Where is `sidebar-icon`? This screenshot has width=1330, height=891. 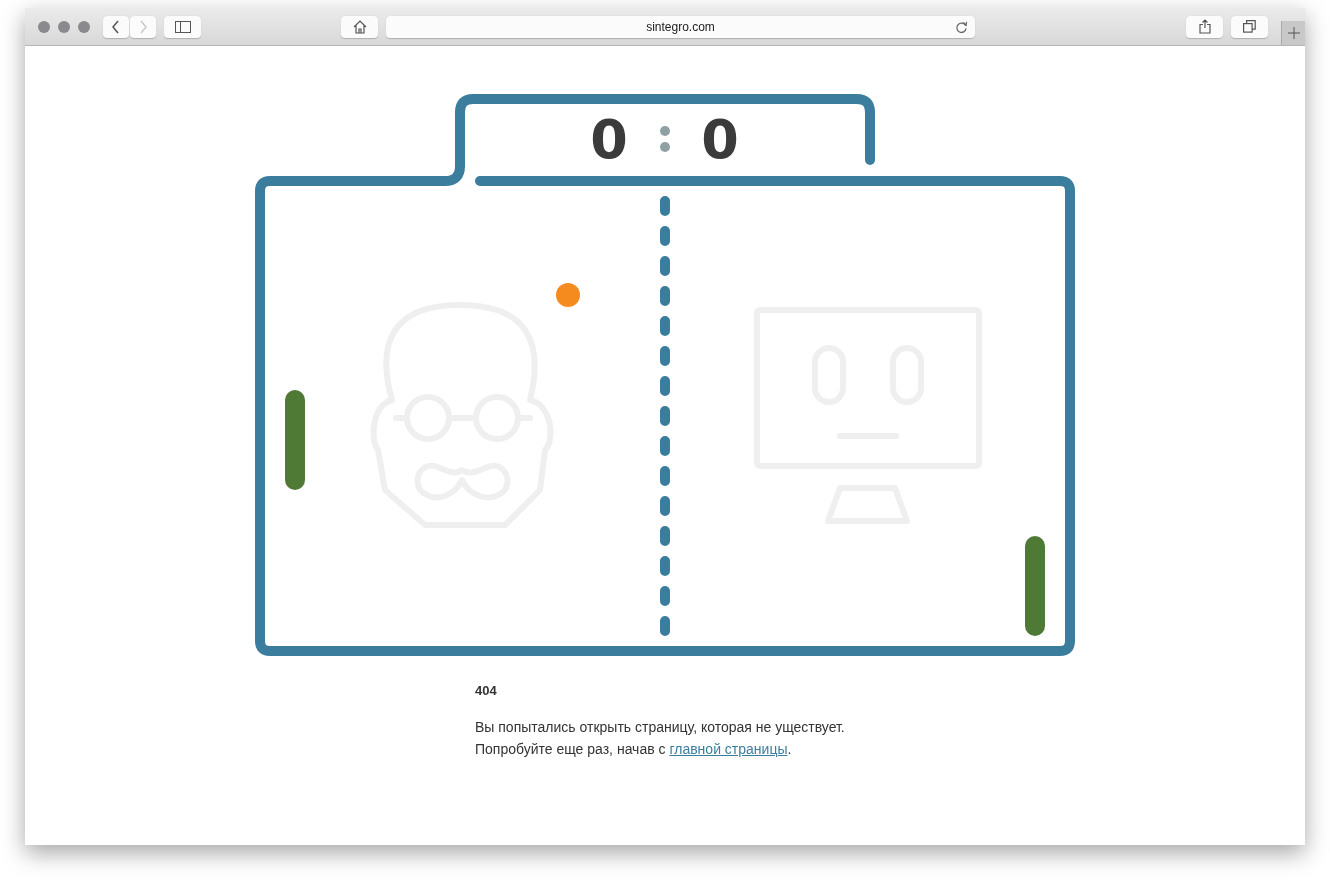 sidebar-icon is located at coordinates (182, 26).